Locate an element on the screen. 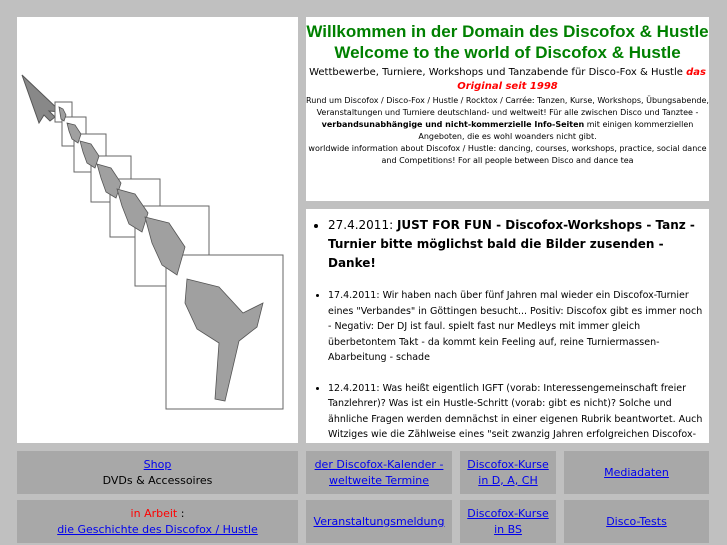 The image size is (727, 545). nav-cell-veranstaltung: Veranstaltungsmeldung is located at coordinates (379, 521).